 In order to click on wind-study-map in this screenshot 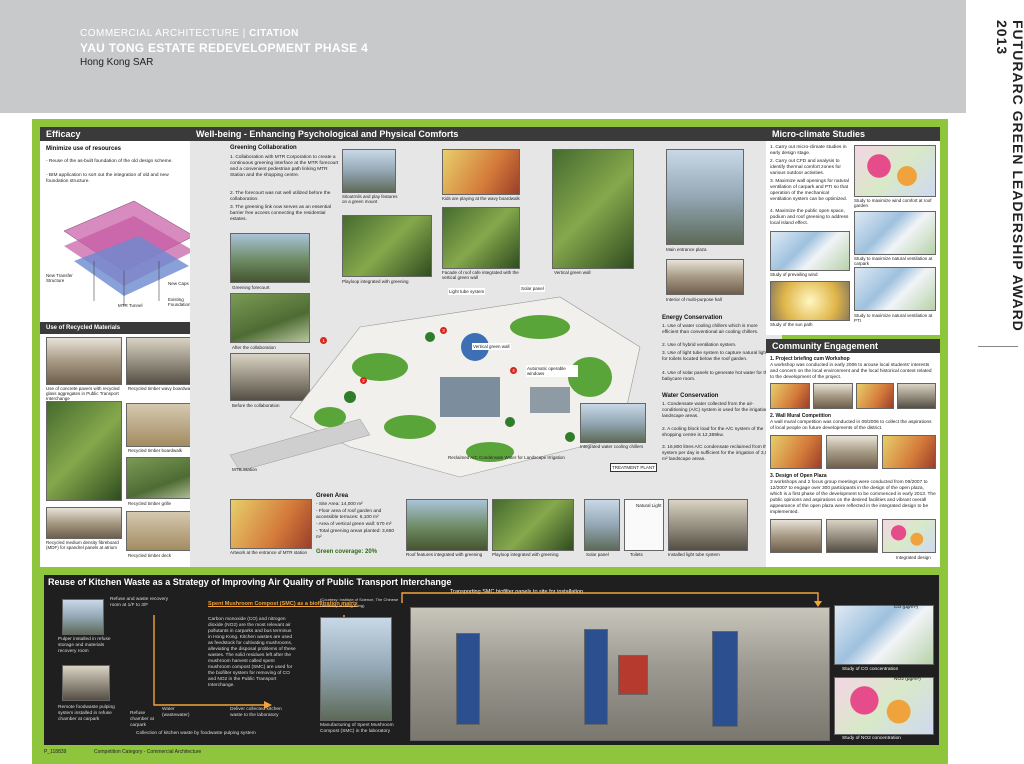, I will do `click(895, 171)`.